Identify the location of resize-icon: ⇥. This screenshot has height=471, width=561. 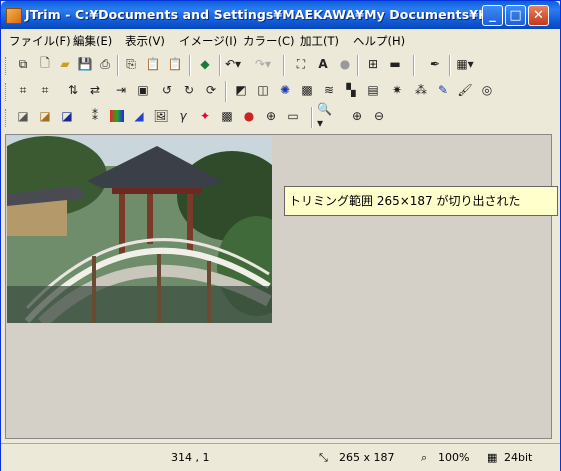
(121, 90).